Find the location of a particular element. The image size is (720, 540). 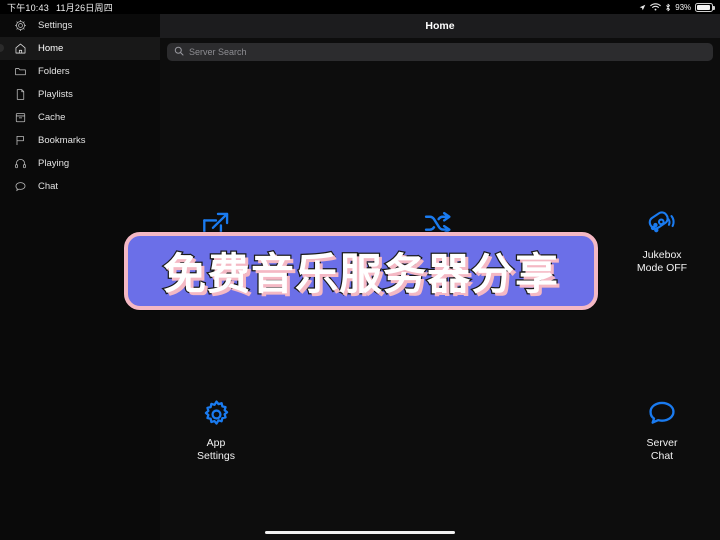

status-time: 下午10:43 is located at coordinates (28, 7).